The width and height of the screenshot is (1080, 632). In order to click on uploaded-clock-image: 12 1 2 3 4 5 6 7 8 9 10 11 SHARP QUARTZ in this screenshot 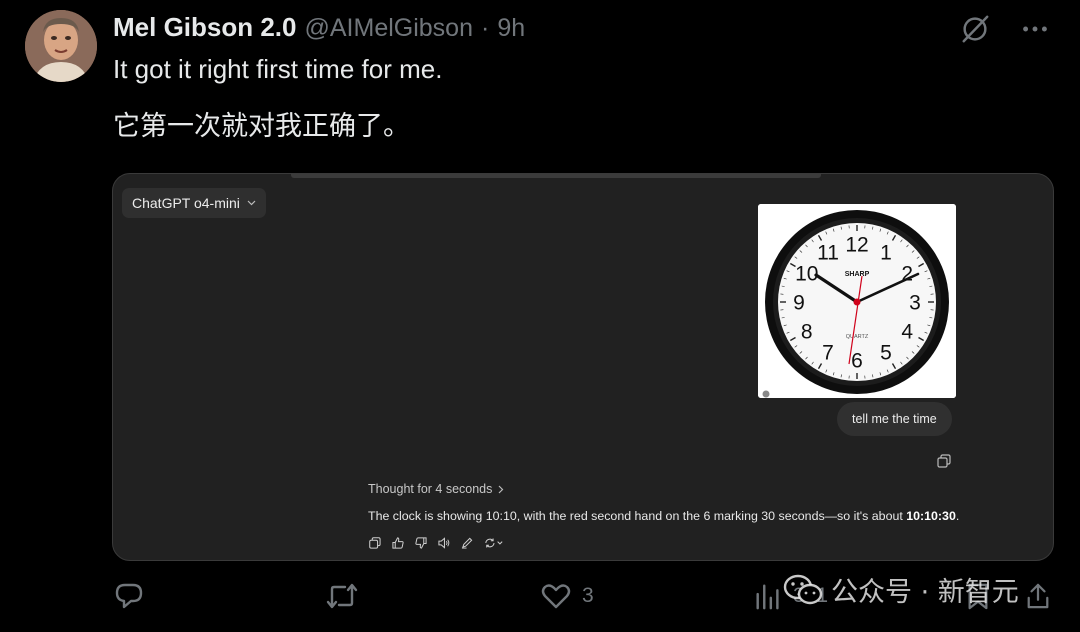, I will do `click(857, 301)`.